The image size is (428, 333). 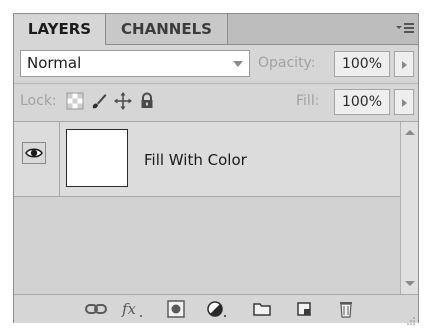 What do you see at coordinates (176, 309) in the screenshot?
I see `layer-mask-icon` at bounding box center [176, 309].